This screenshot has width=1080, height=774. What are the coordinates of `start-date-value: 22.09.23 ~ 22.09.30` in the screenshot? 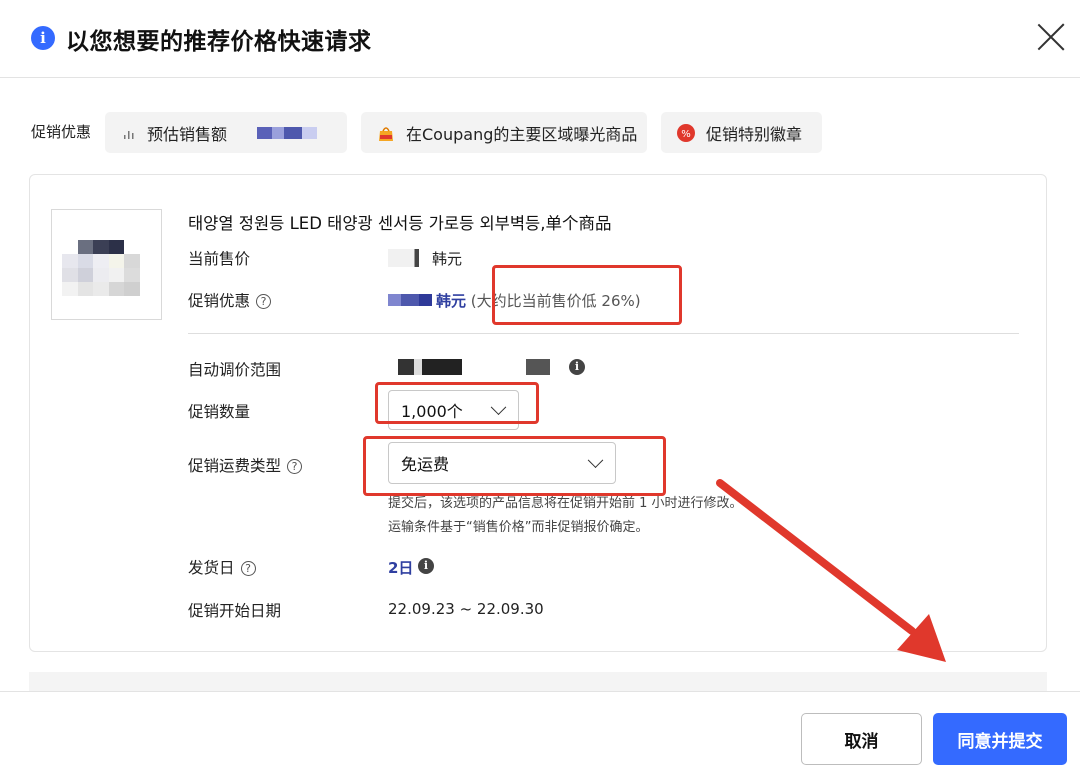 It's located at (466, 609).